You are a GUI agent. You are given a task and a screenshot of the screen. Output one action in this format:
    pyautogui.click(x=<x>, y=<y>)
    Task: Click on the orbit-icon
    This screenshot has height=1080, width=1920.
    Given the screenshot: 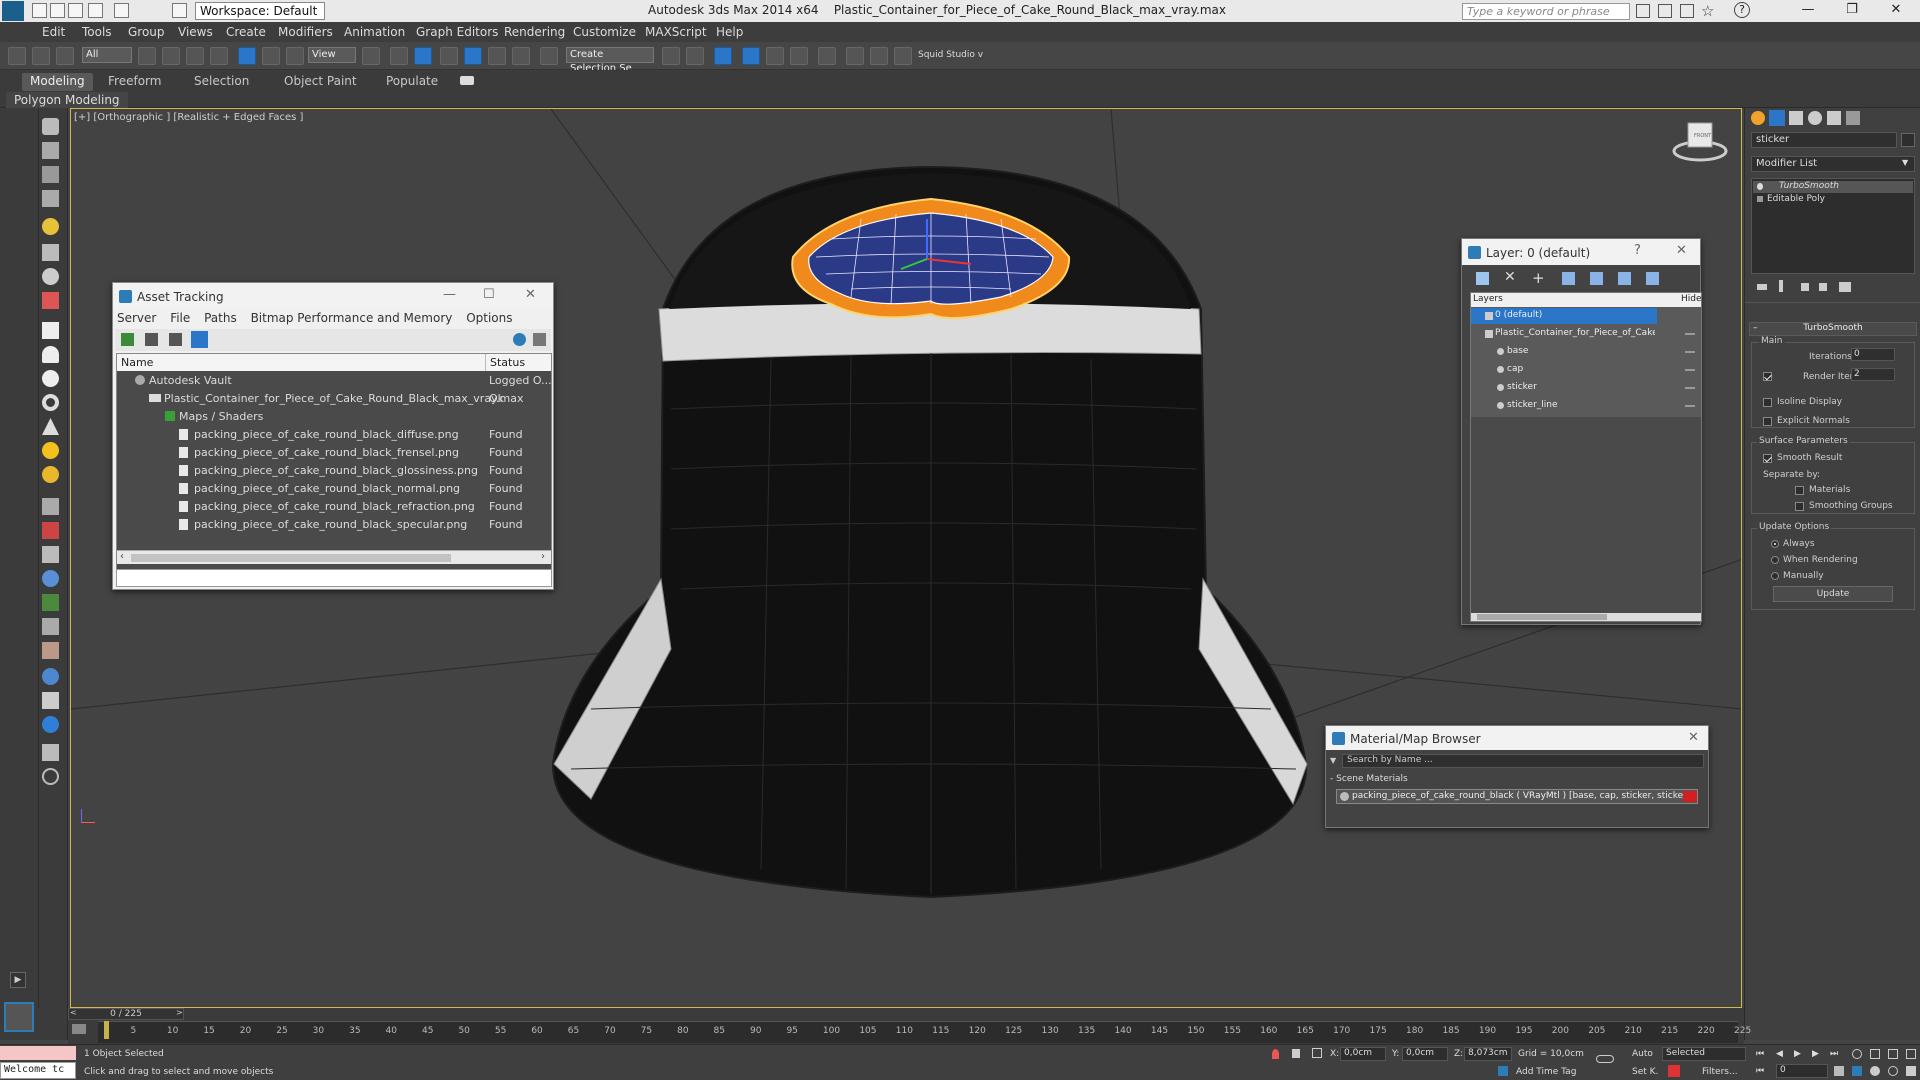 What is the action you would take?
    pyautogui.click(x=1893, y=1071)
    